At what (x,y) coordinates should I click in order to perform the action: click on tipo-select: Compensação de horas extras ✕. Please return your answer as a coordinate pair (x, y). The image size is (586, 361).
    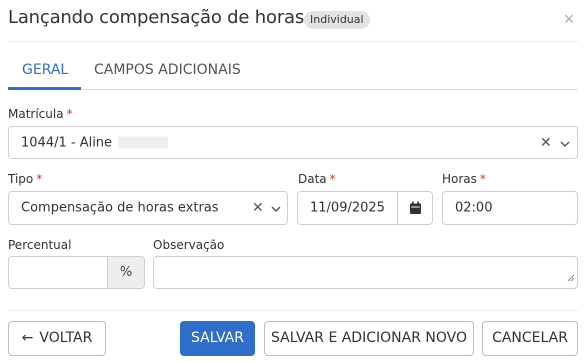
    Looking at the image, I should click on (148, 208).